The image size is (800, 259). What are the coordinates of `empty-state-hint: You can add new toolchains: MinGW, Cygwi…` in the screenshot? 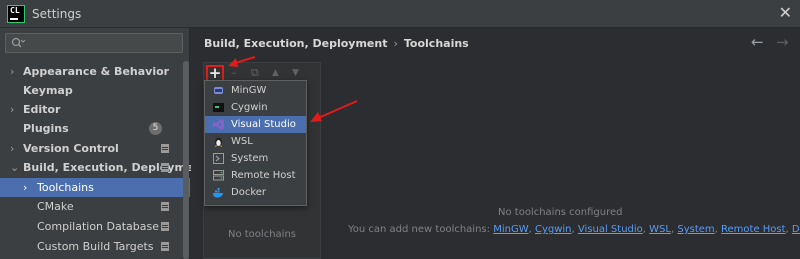 It's located at (574, 229).